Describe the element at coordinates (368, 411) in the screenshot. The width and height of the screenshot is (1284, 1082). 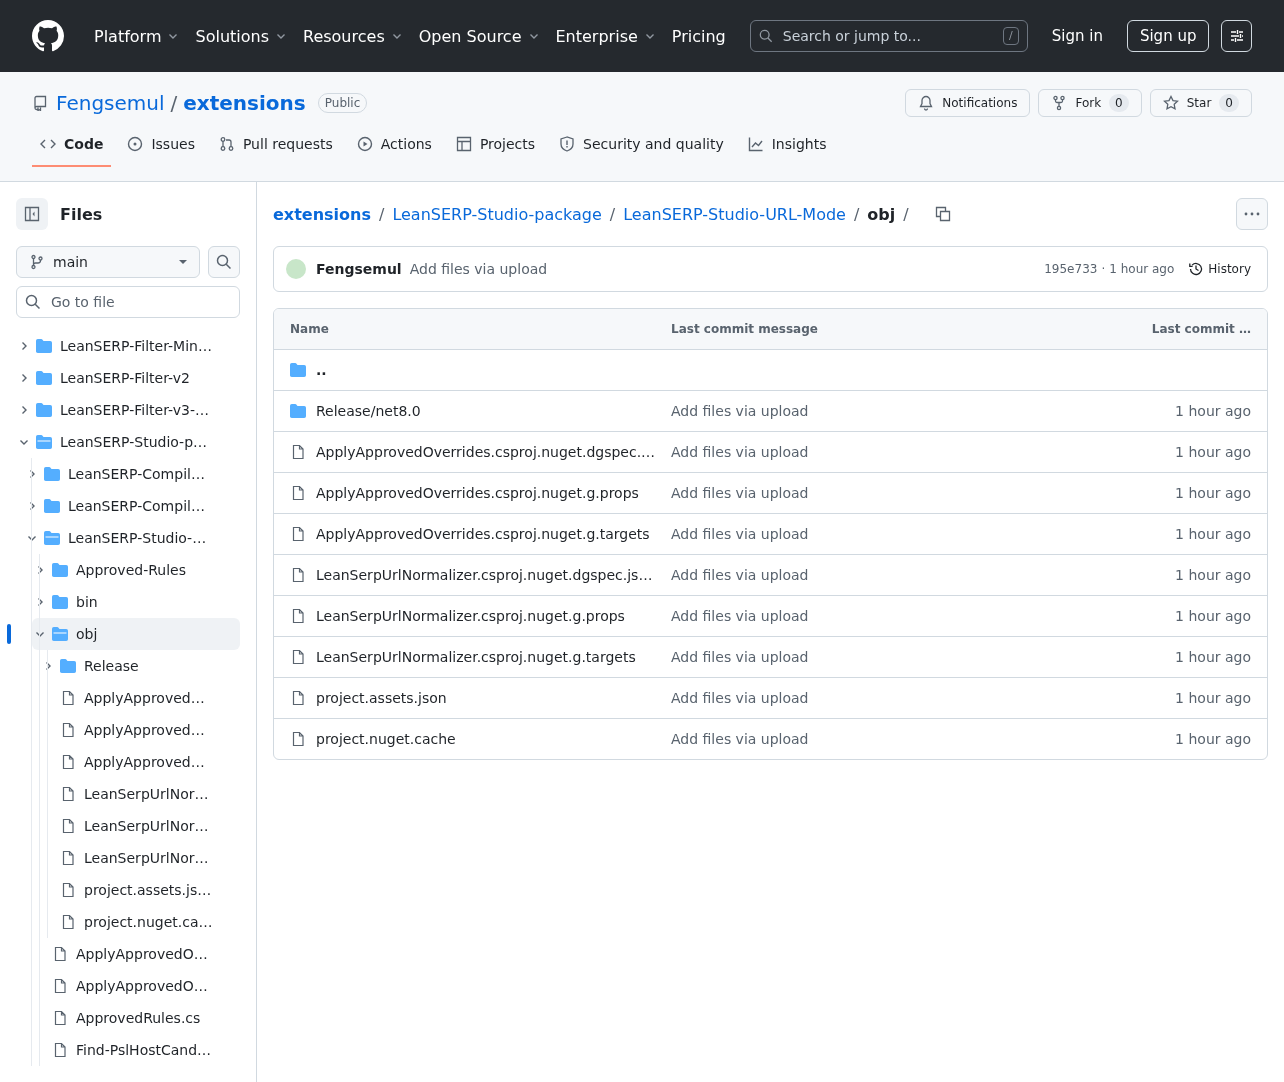
I see `file-name-link: Release/net8.0` at that location.